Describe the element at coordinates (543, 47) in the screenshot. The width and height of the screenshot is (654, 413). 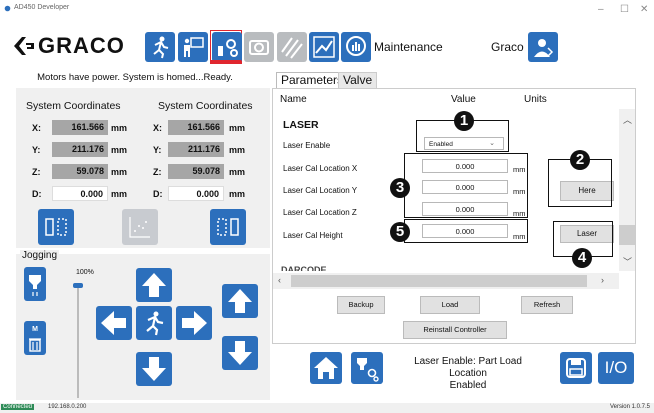
I see `user-button` at that location.